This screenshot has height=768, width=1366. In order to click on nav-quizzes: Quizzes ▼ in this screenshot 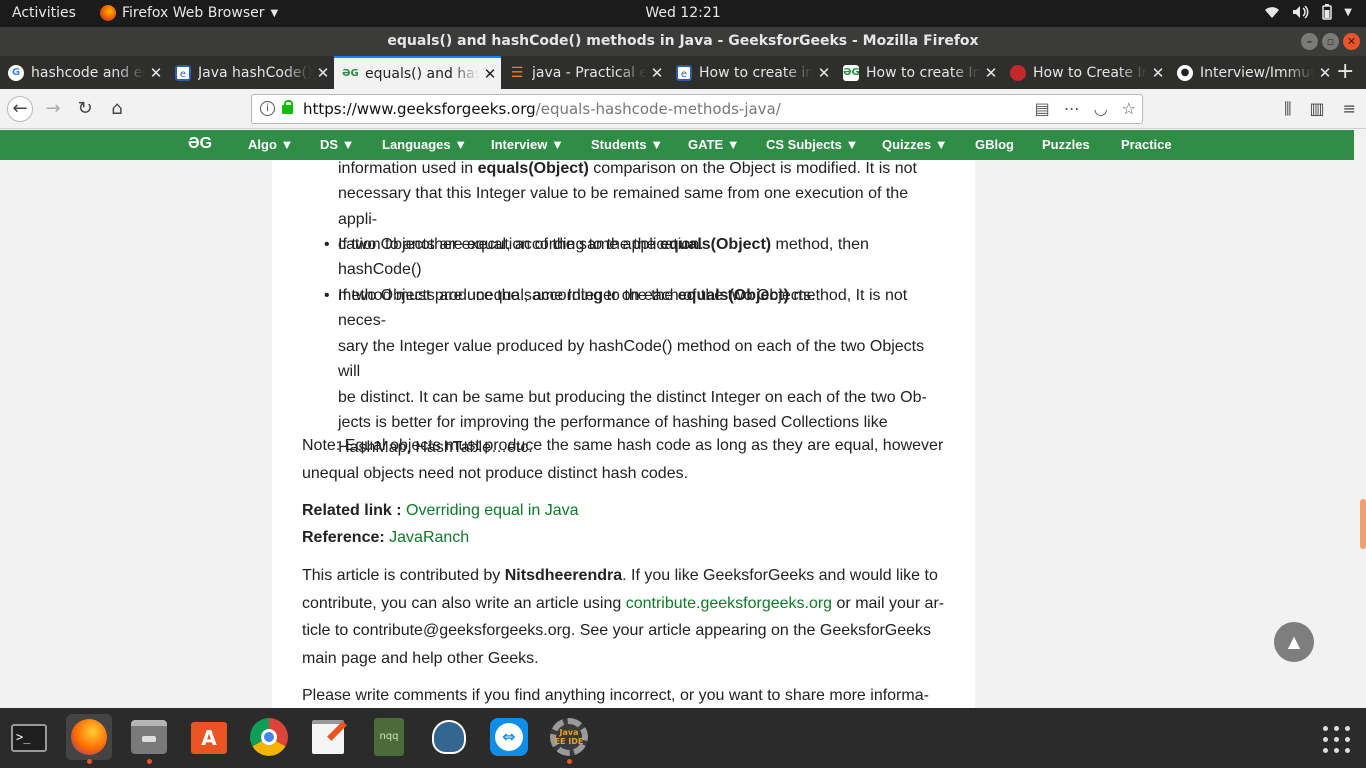, I will do `click(915, 144)`.